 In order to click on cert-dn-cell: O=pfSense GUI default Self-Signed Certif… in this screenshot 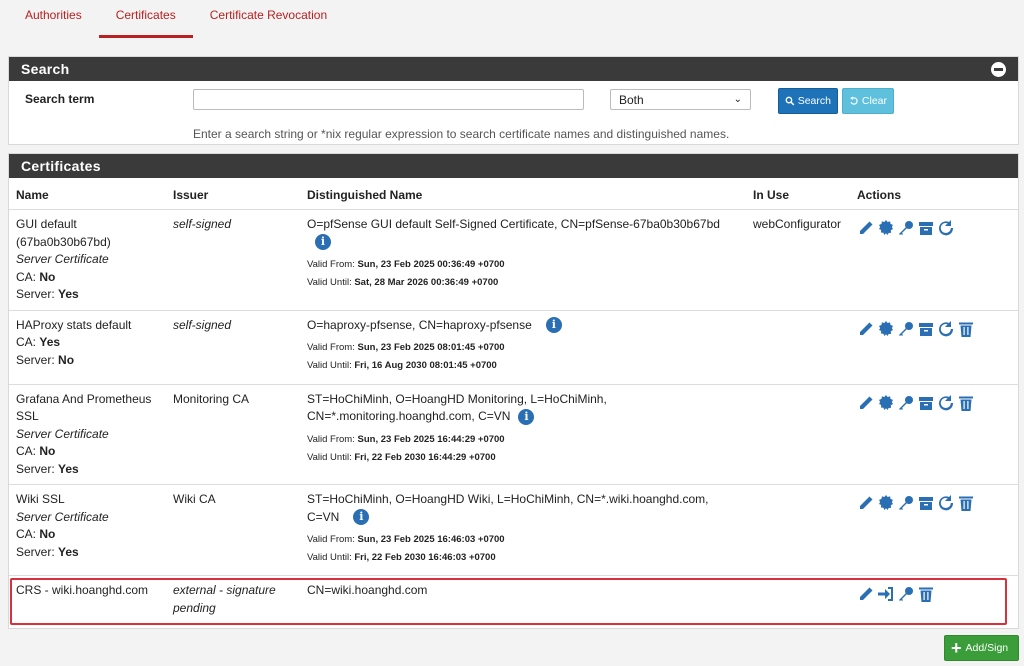, I will do `click(513, 252)`.